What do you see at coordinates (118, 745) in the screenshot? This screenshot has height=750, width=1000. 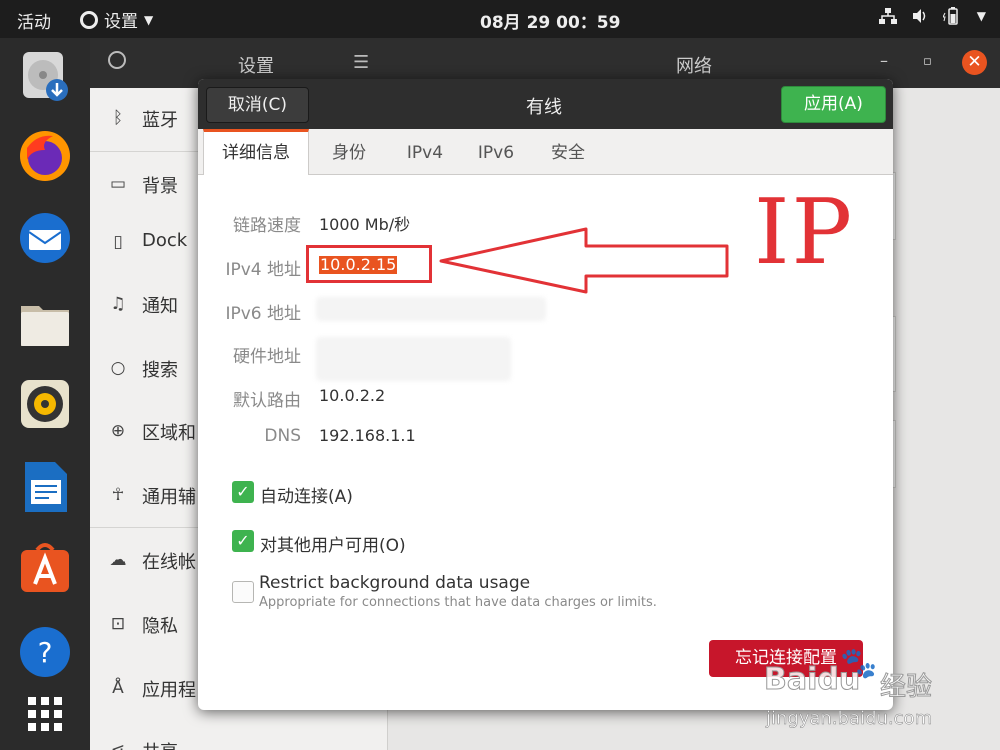 I see `share-icon: ⋖` at bounding box center [118, 745].